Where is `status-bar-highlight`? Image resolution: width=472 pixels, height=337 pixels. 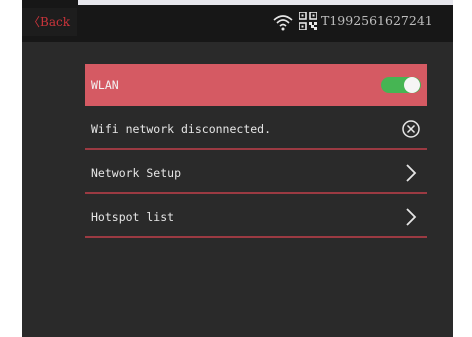
status-bar-highlight is located at coordinates (265, 2).